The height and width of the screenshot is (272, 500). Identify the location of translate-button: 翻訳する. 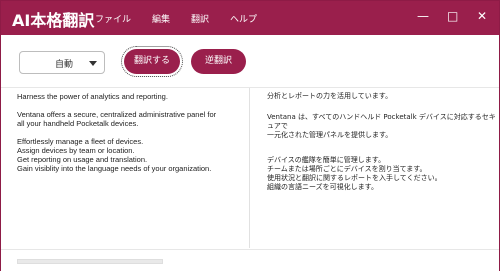
(152, 61).